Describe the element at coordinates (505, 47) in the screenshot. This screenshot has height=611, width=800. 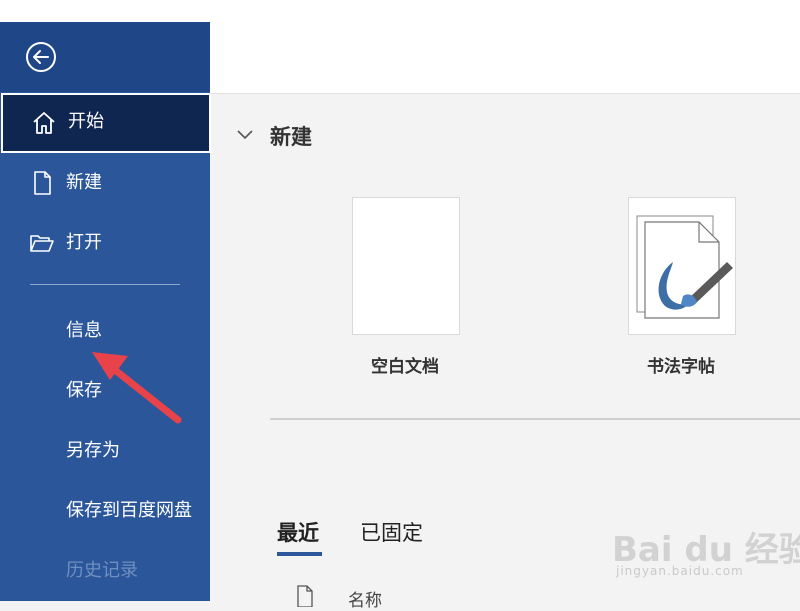
I see `main-header-area` at that location.